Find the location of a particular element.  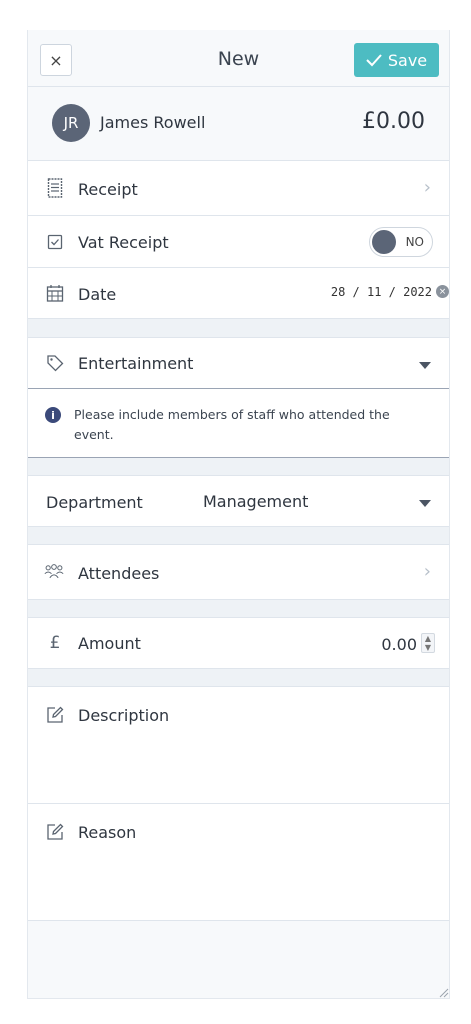

description-label: Description is located at coordinates (124, 715).